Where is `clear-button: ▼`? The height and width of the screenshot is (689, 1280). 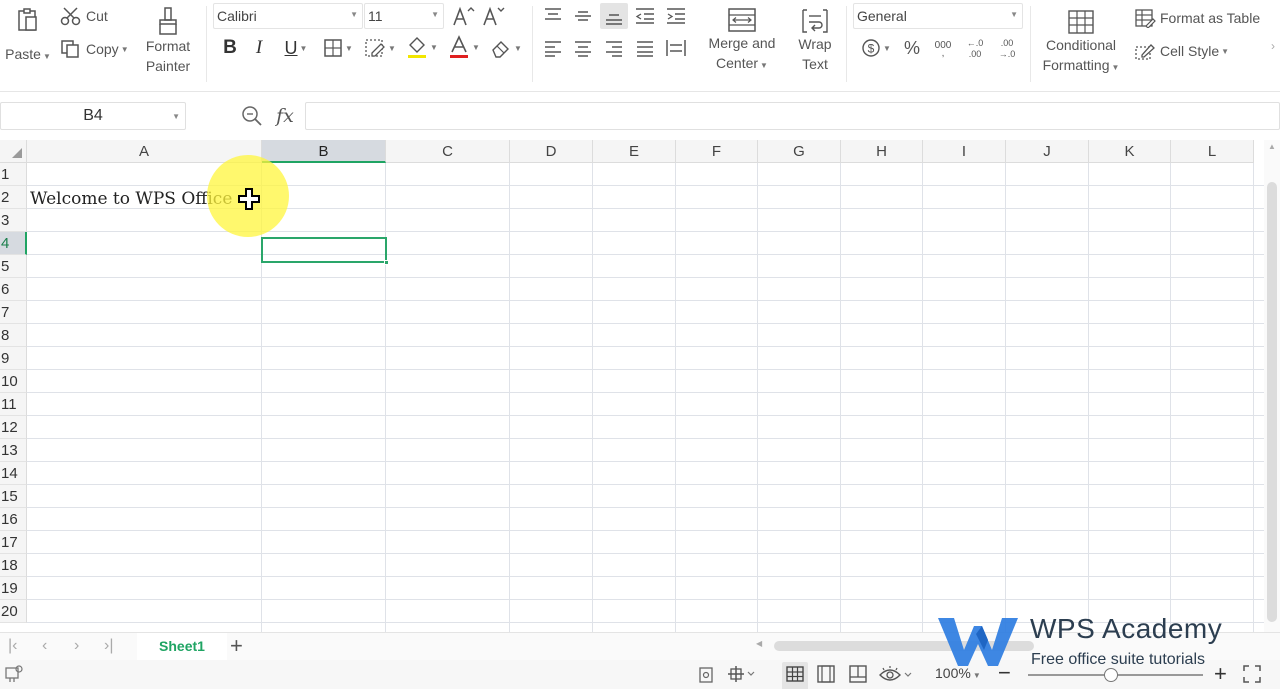
clear-button: ▼ is located at coordinates (506, 48).